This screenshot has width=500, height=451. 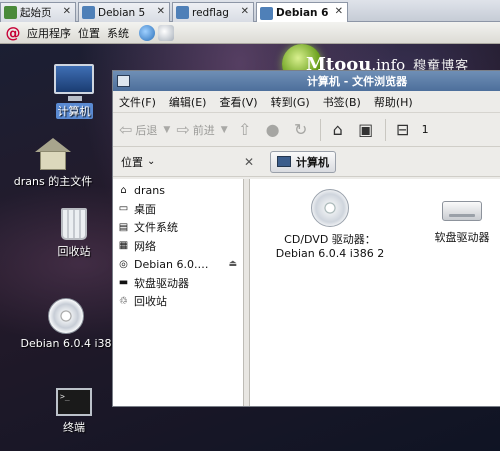 What do you see at coordinates (53, 181) in the screenshot?
I see `desktop-icon-label: drans 的主文件` at bounding box center [53, 181].